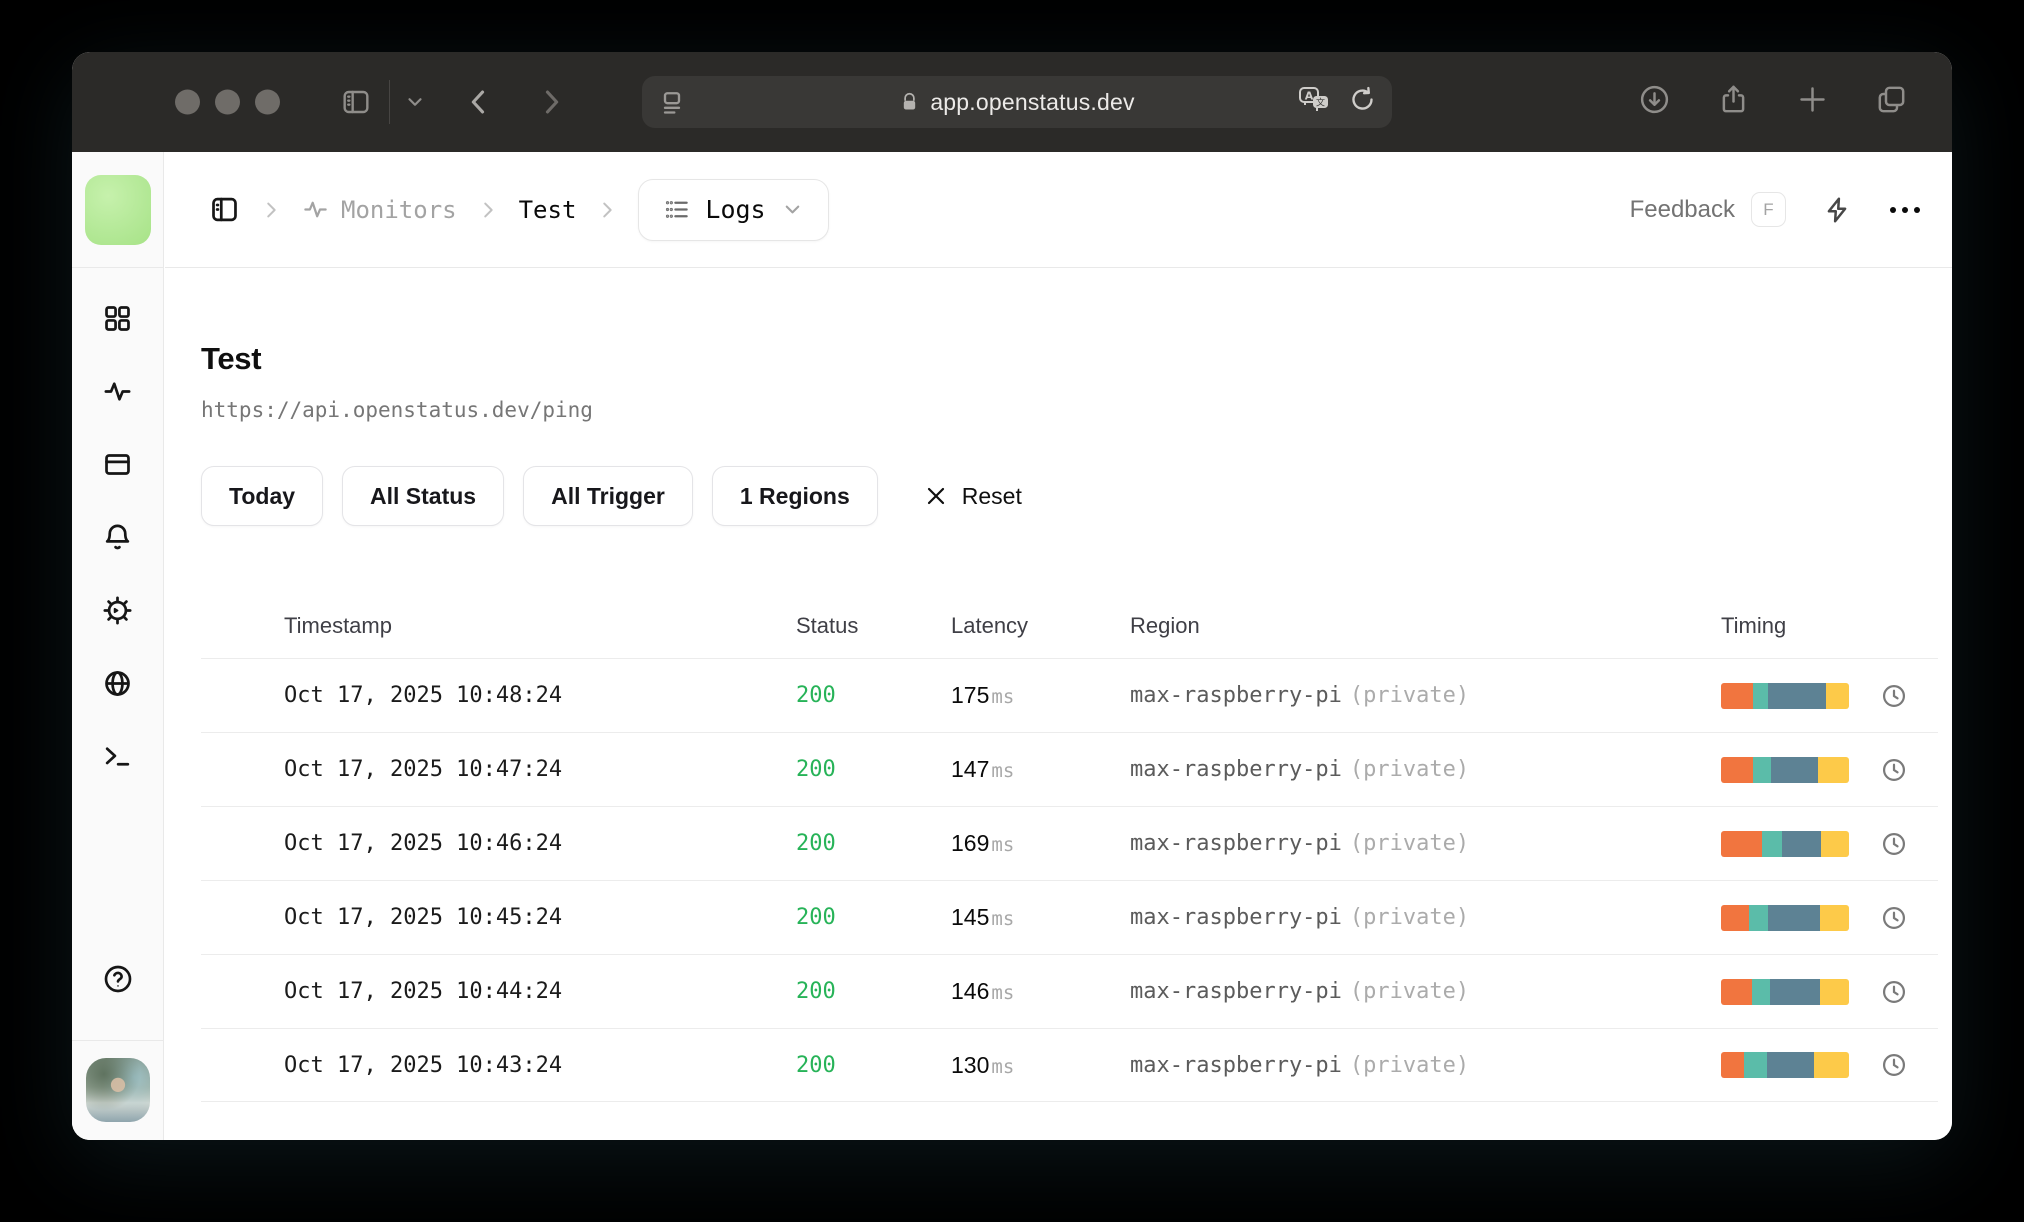 The image size is (2024, 1222). Describe the element at coordinates (970, 917) in the screenshot. I see `log-latency: 145` at that location.